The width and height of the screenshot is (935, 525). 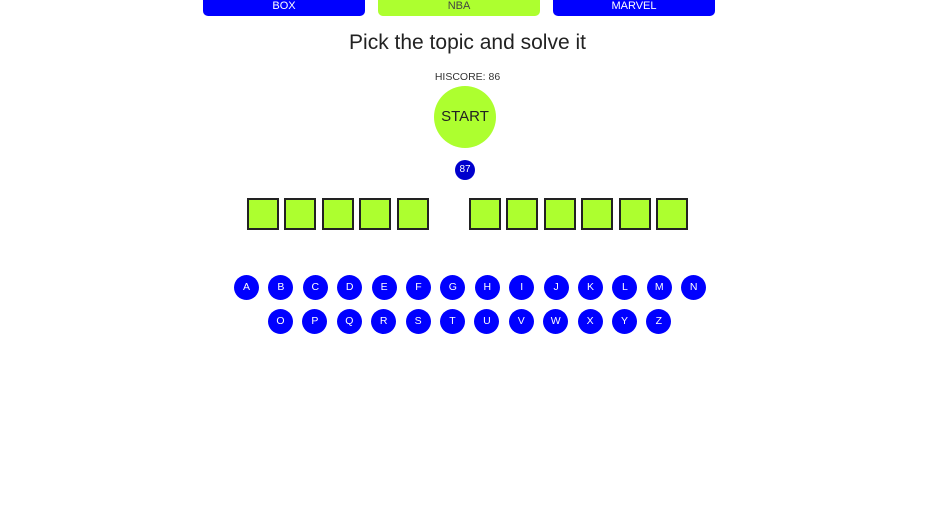 I want to click on letter-key-z: Z, so click(x=659, y=321).